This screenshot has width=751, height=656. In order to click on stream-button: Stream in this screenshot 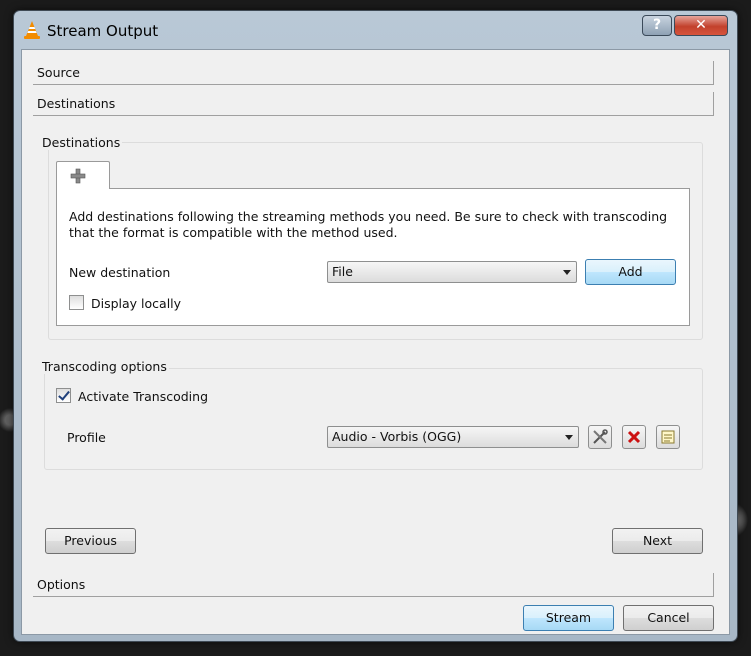, I will do `click(568, 618)`.